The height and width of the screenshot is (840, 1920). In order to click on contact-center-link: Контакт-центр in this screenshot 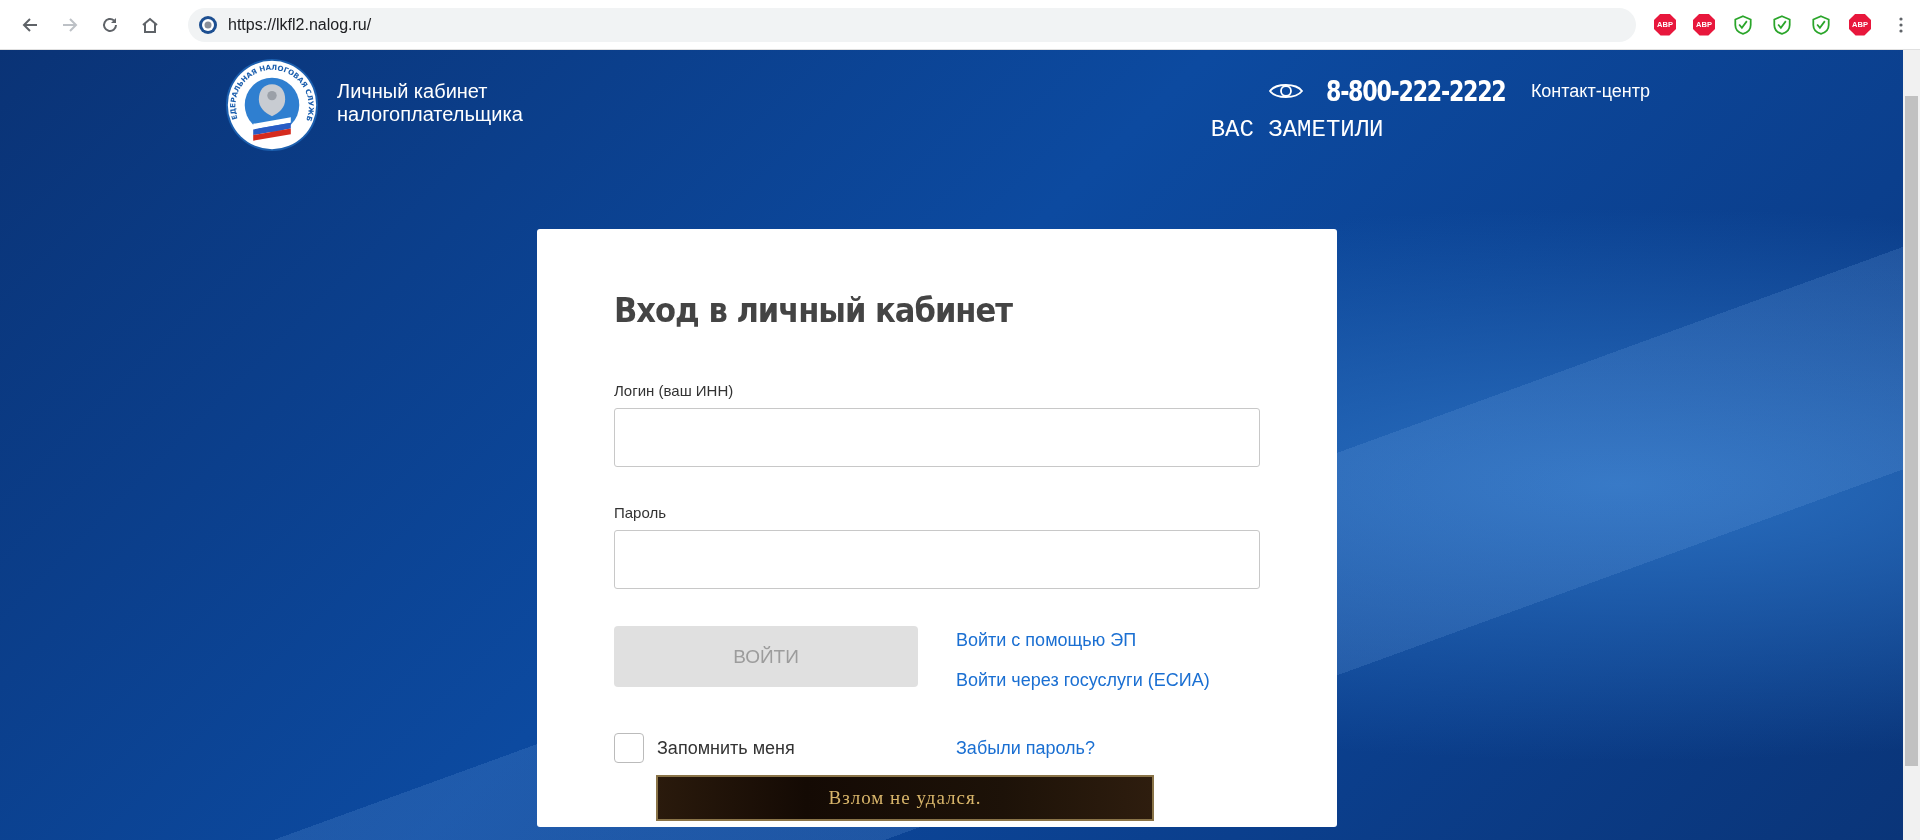, I will do `click(1590, 91)`.